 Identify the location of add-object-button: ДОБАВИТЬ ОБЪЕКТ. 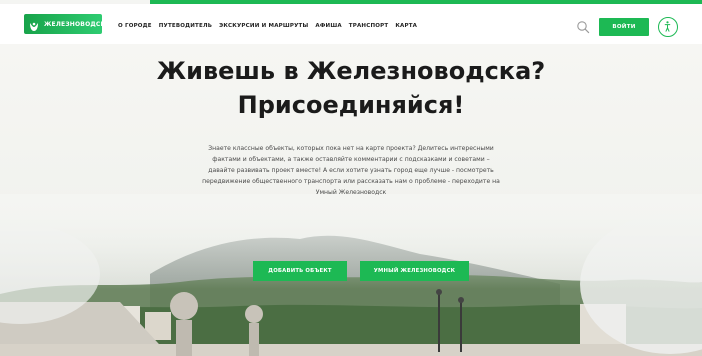
(300, 271).